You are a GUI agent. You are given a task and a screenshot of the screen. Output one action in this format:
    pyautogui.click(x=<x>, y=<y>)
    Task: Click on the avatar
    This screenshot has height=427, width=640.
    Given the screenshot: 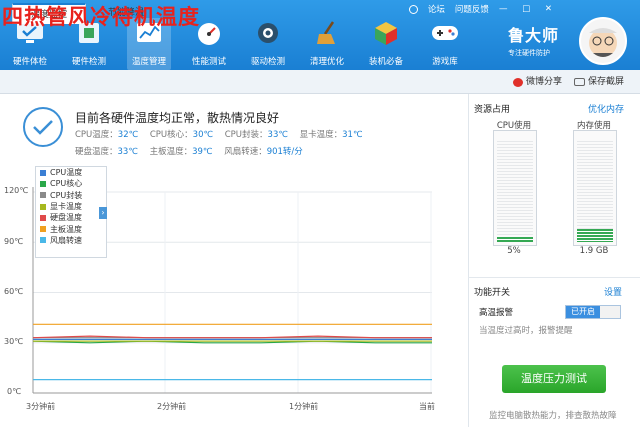 What is the action you would take?
    pyautogui.click(x=603, y=41)
    